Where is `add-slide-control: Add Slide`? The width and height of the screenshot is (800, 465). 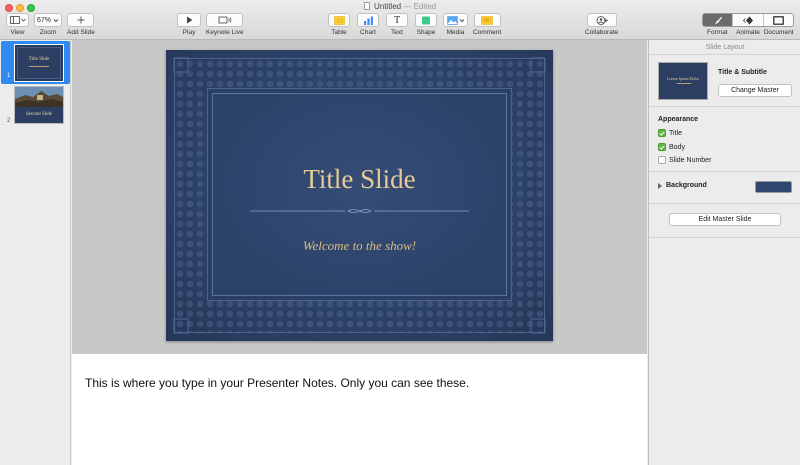
add-slide-control: Add Slide is located at coordinates (81, 24).